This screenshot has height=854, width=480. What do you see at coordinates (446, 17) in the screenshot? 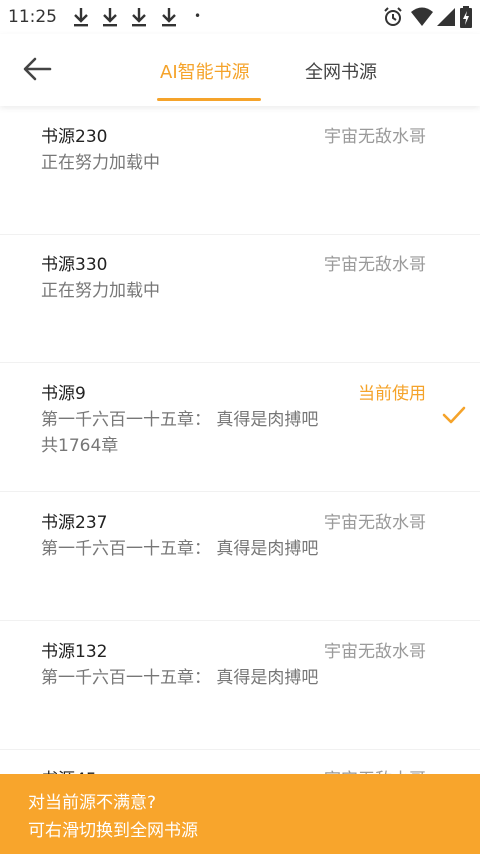
I see `signal-icon` at bounding box center [446, 17].